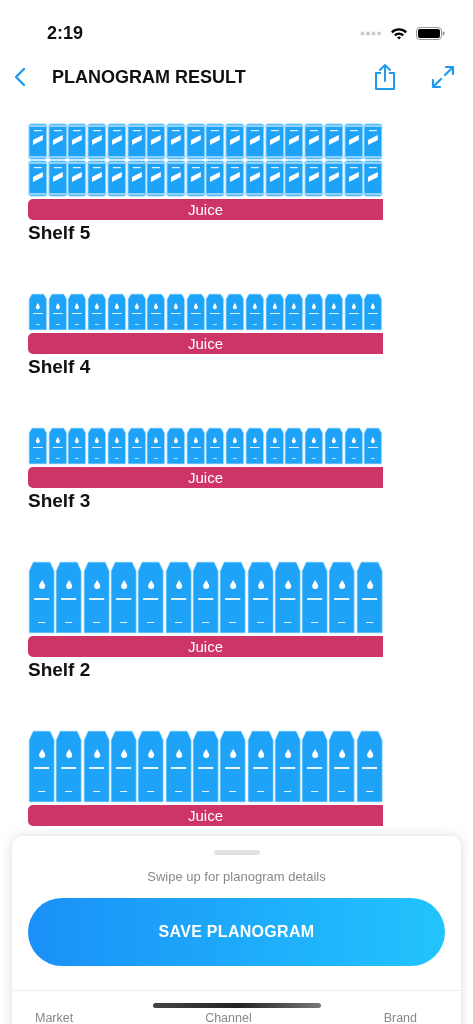  Describe the element at coordinates (399, 33) in the screenshot. I see `wifi-icon` at that location.